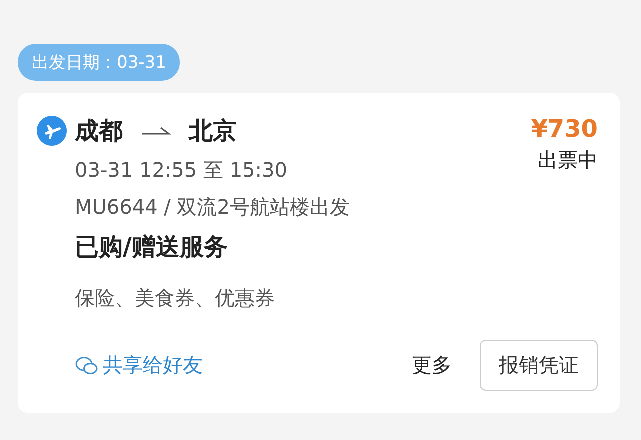 This screenshot has width=641, height=440. Describe the element at coordinates (99, 62) in the screenshot. I see `departure-date-tag: 出发日期：03-31` at that location.